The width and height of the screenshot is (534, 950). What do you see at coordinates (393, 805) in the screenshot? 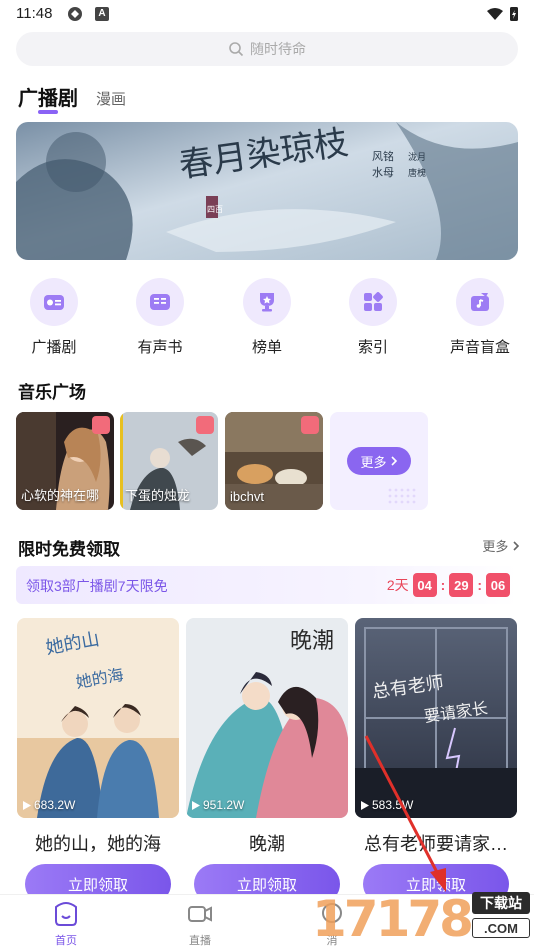
I see `play-count-value: 583.5W` at bounding box center [393, 805].